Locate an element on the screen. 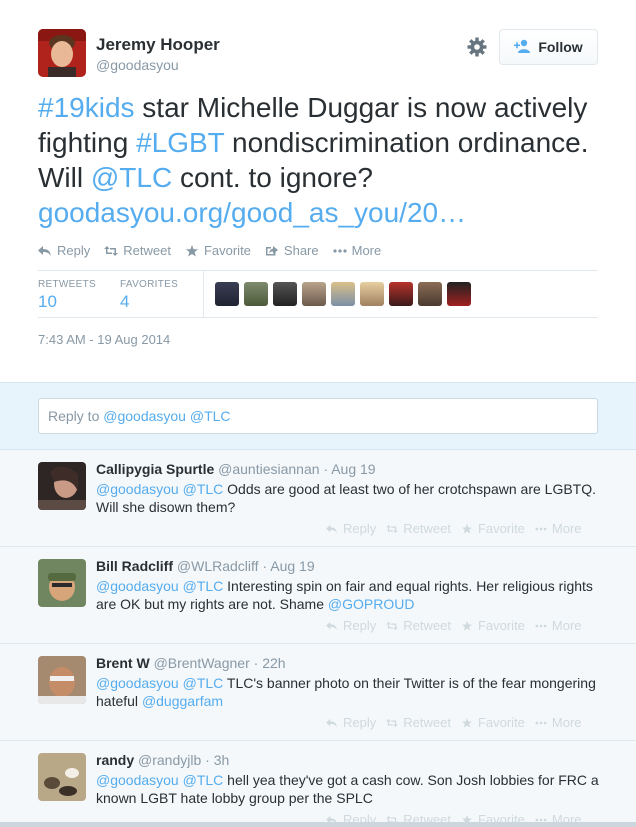 The width and height of the screenshot is (636, 827). reply-time: · 22h is located at coordinates (270, 663).